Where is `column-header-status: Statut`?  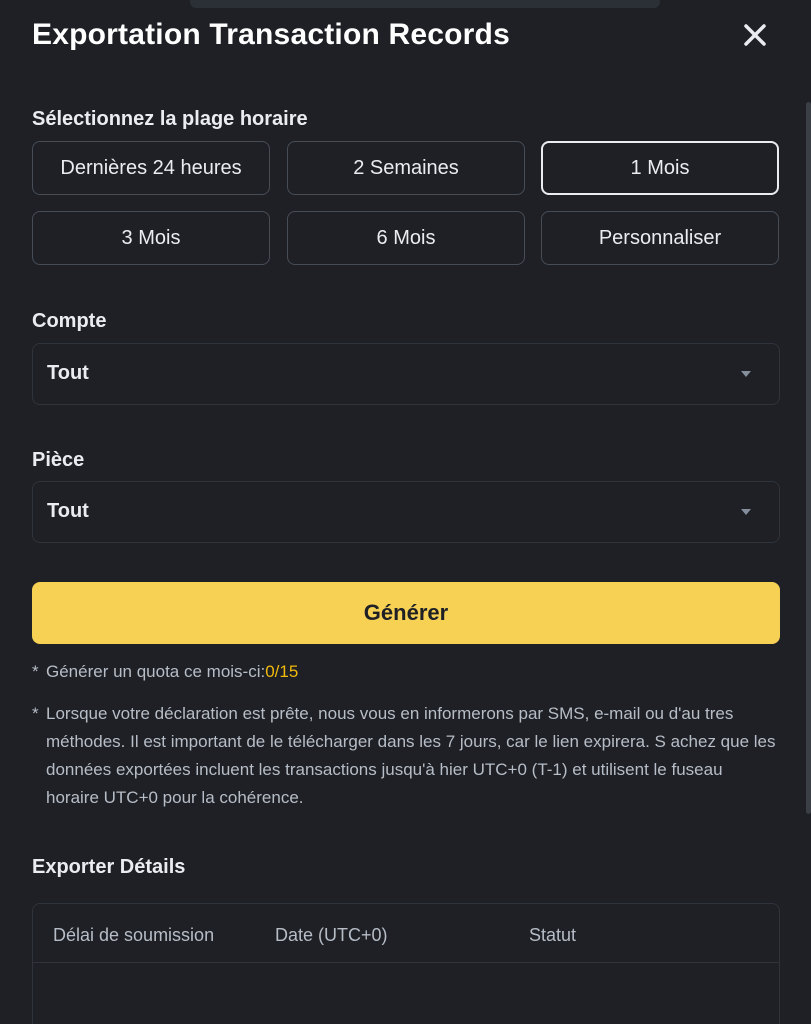 column-header-status: Statut is located at coordinates (553, 935).